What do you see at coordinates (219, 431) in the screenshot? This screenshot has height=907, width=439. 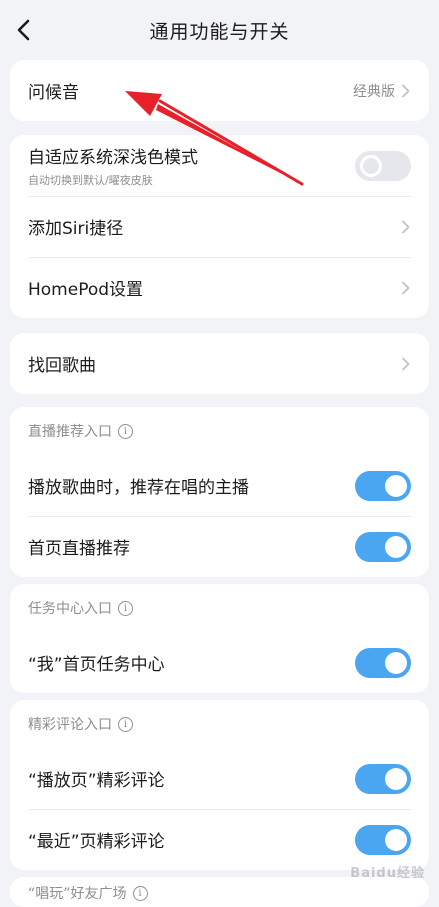 I see `live-entry-header: 直播推荐入口 i` at bounding box center [219, 431].